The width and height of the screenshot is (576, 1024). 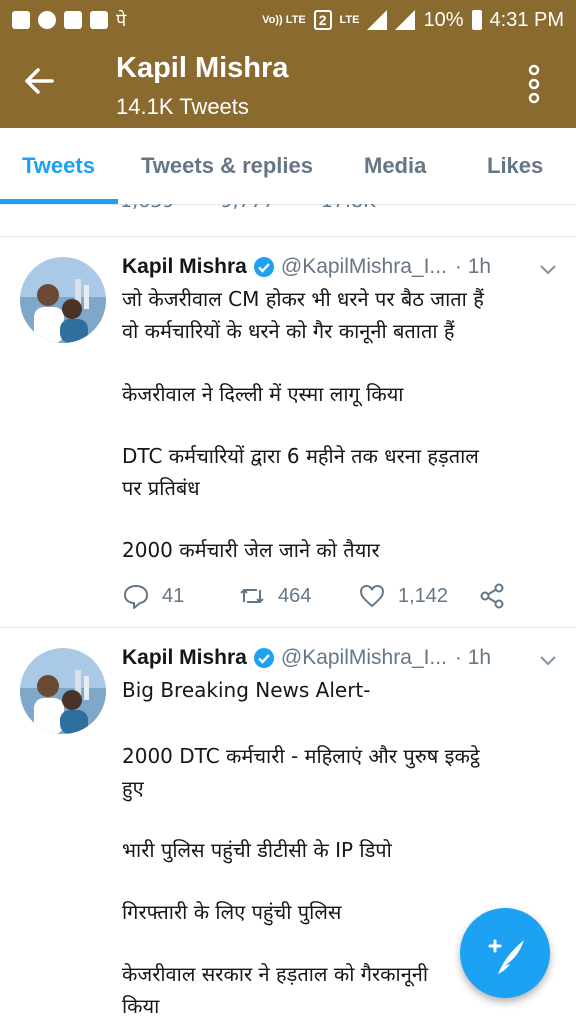 I want to click on heart-icon, so click(x=372, y=596).